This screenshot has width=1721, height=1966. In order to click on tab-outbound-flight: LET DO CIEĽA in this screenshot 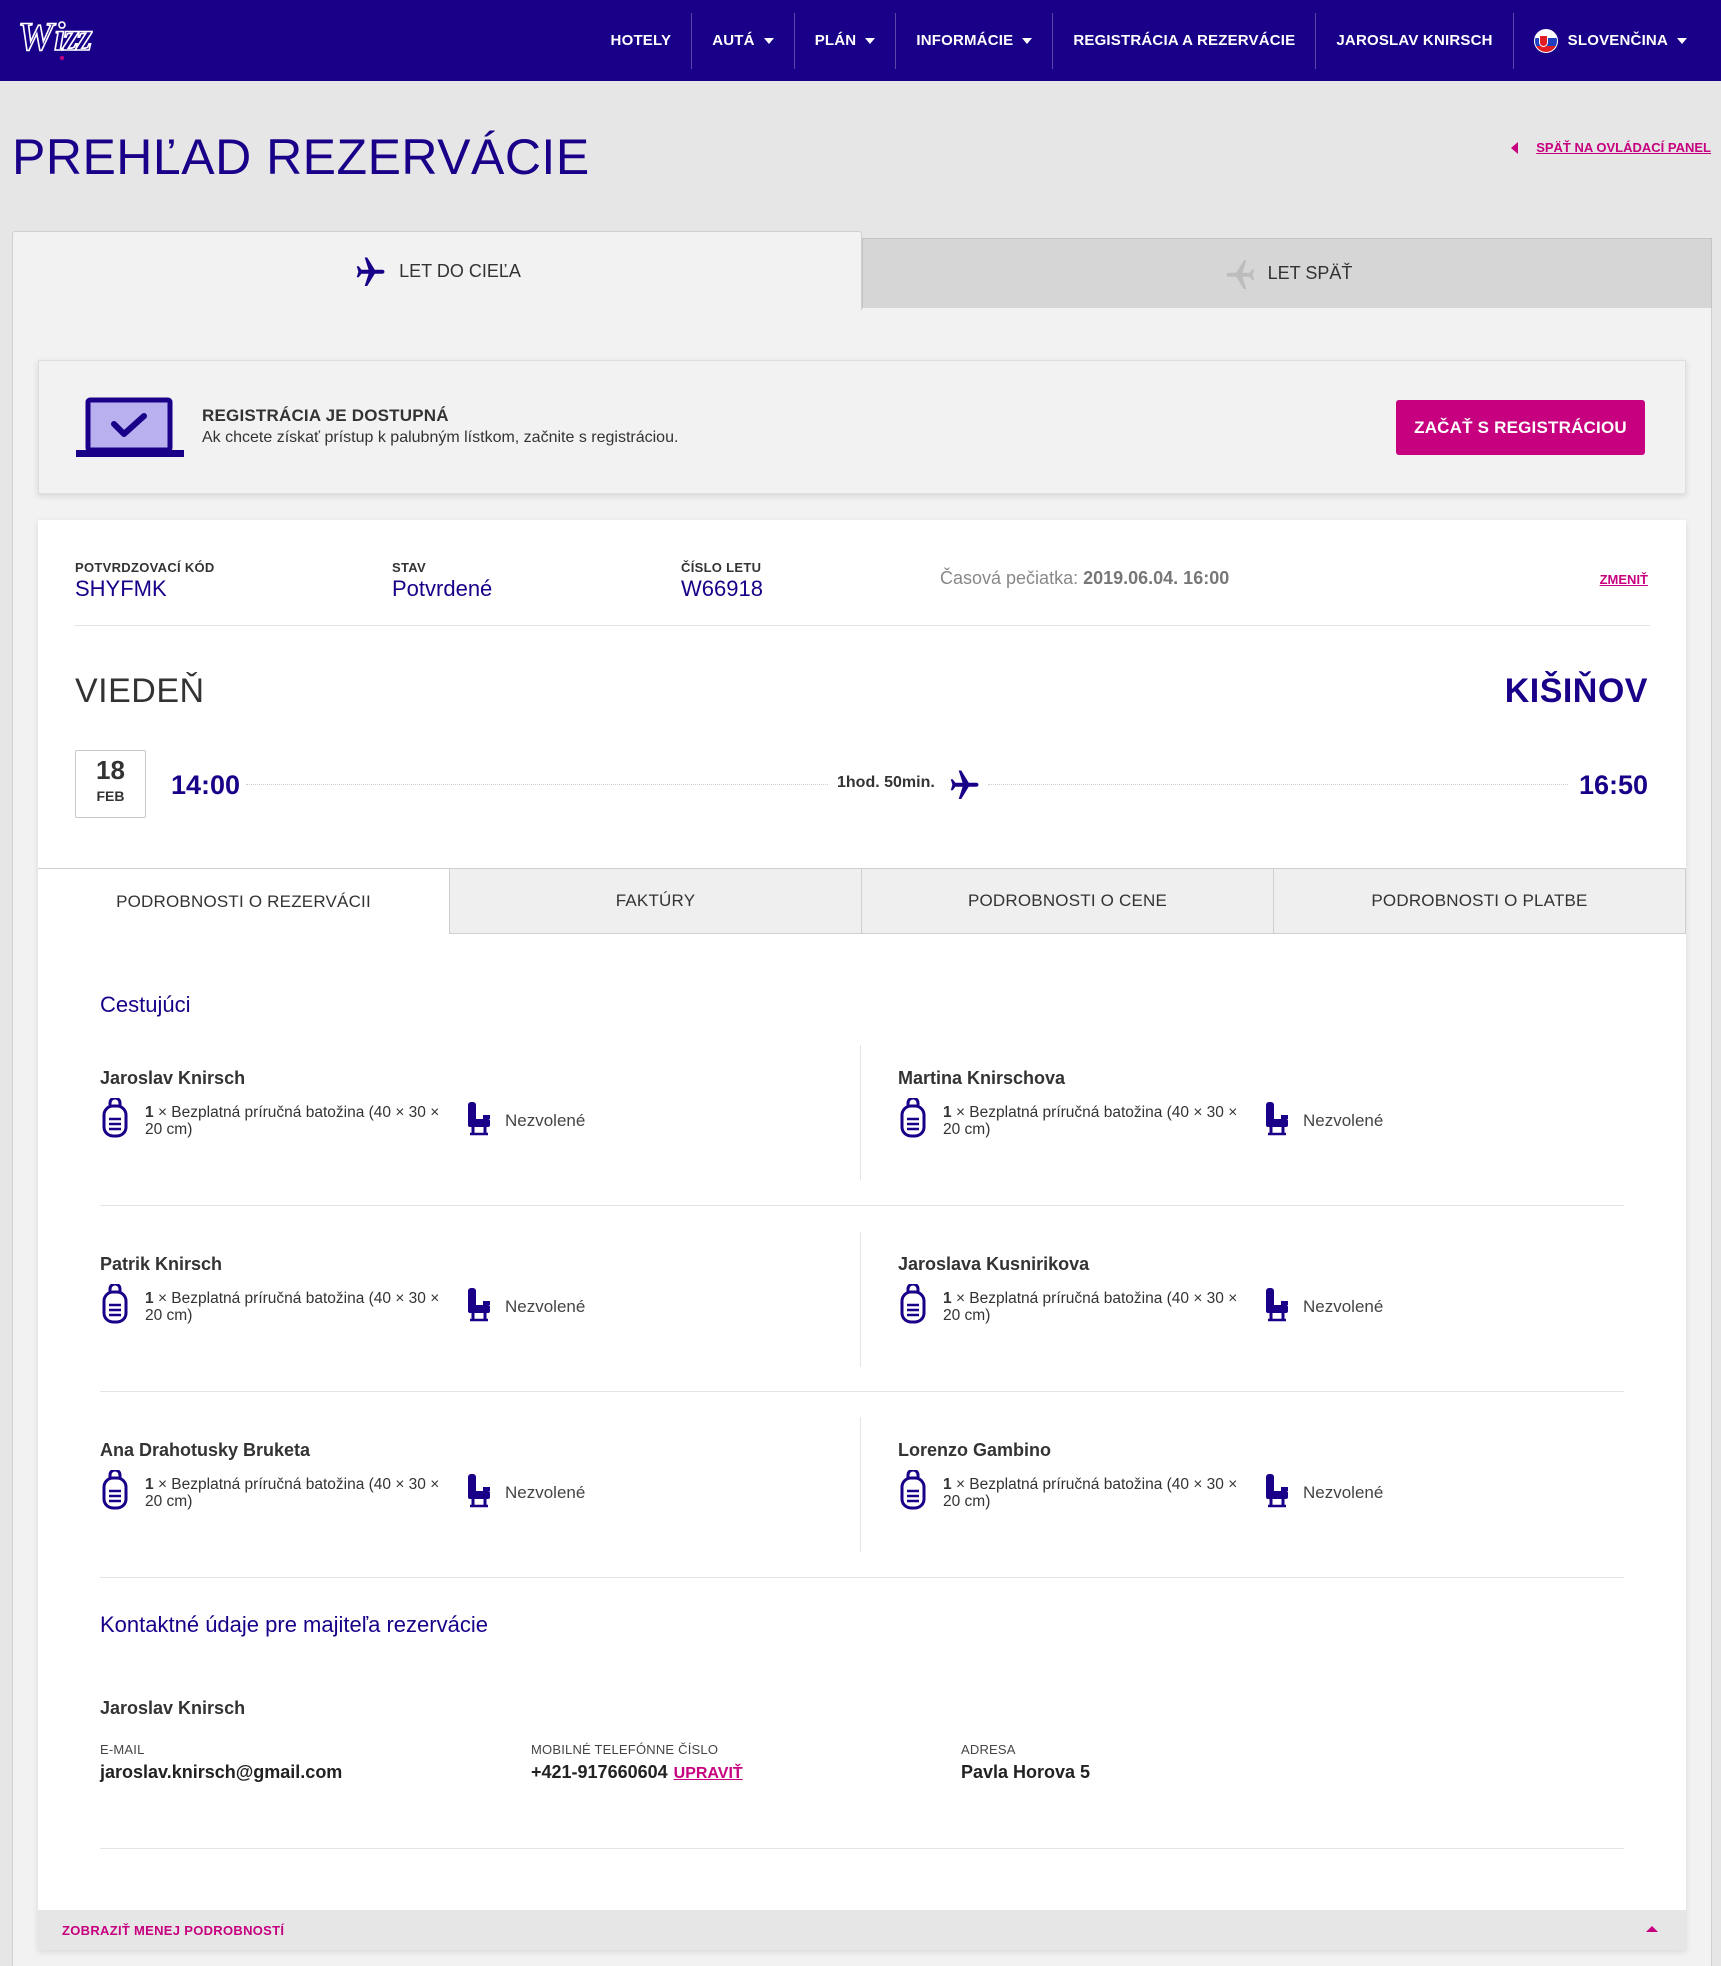, I will do `click(437, 270)`.